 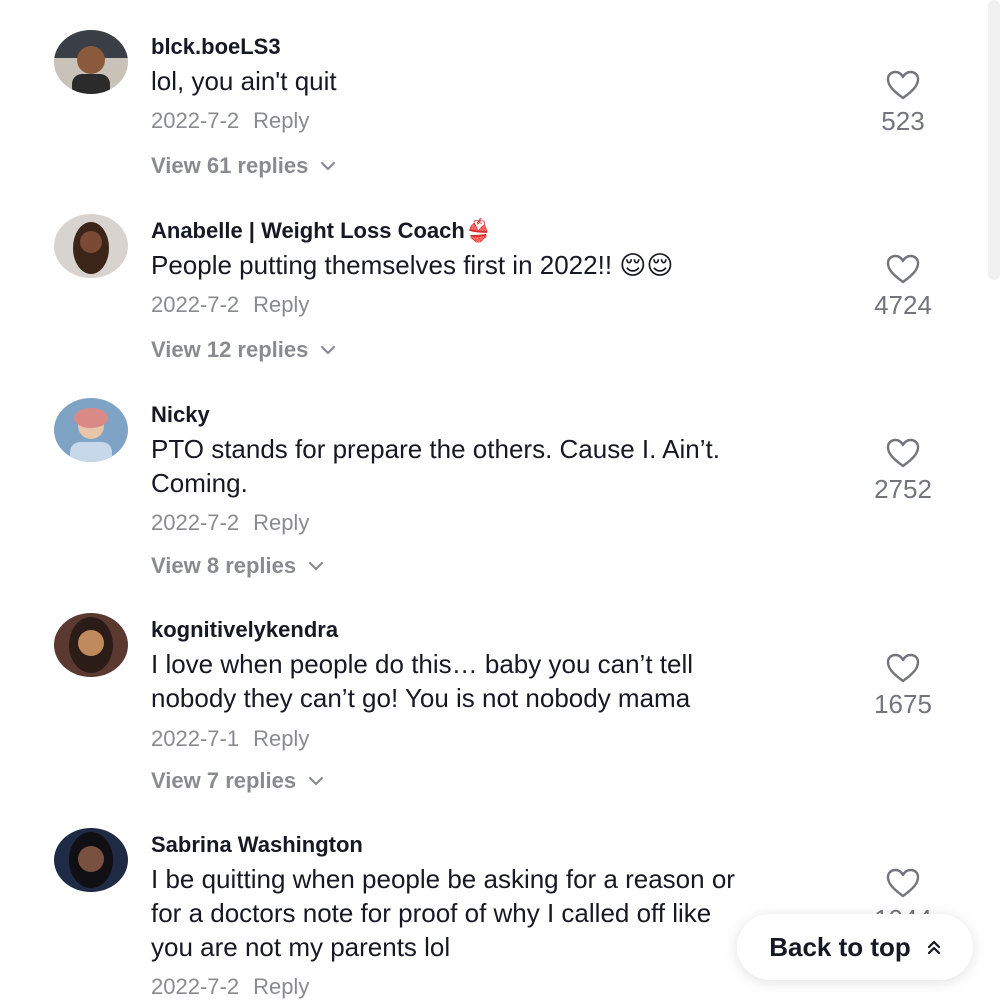 I want to click on like-button: 2752, so click(x=903, y=471).